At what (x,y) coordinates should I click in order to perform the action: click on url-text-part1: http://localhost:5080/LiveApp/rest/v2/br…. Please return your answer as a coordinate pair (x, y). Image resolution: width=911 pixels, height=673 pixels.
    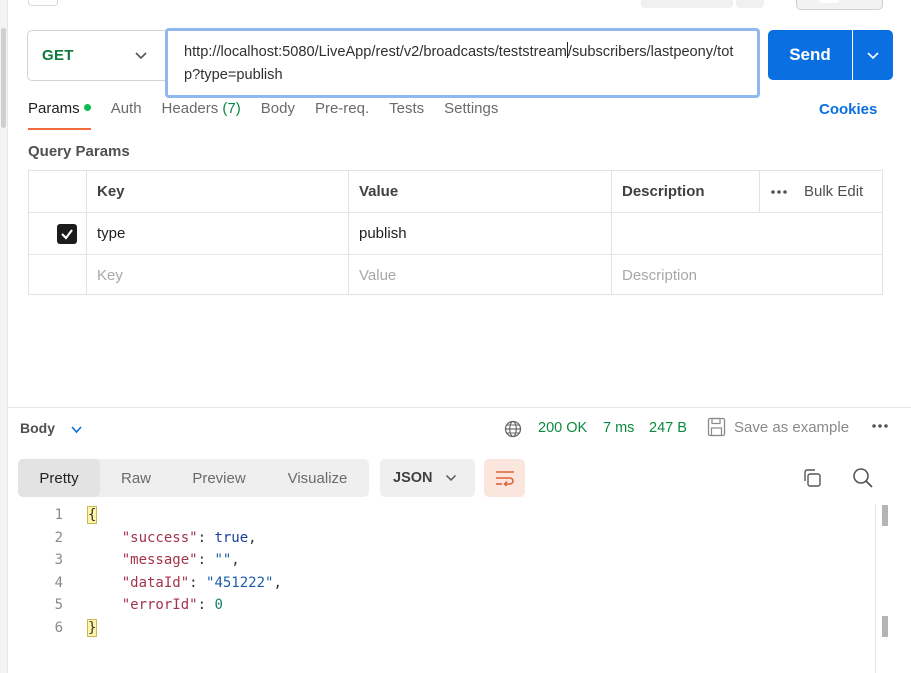
    Looking at the image, I should click on (375, 52).